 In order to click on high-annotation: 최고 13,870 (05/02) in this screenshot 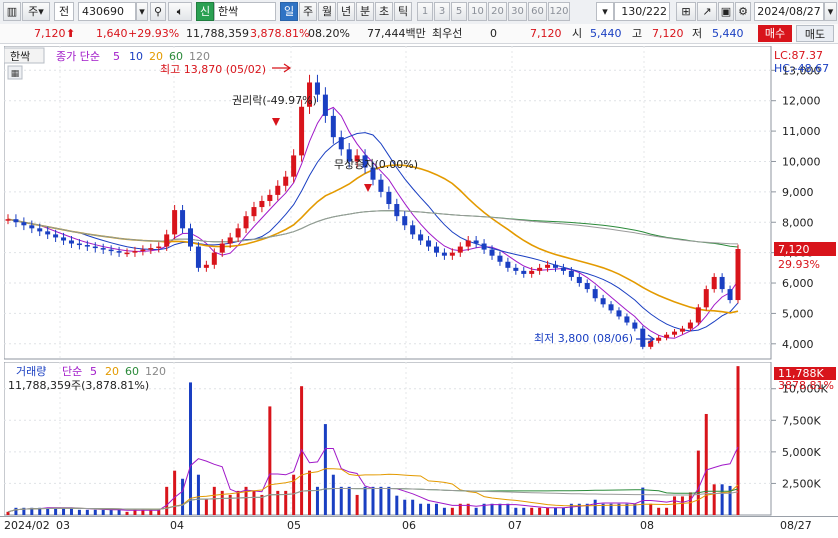, I will do `click(213, 69)`.